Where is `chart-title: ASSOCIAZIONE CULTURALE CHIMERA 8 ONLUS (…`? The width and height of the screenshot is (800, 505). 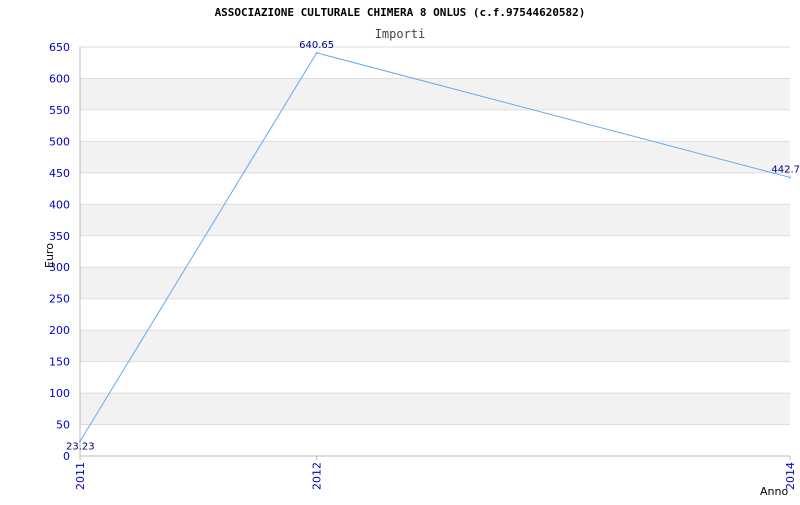
chart-title: ASSOCIAZIONE CULTURALE CHIMERA 8 ONLUS (… is located at coordinates (400, 12).